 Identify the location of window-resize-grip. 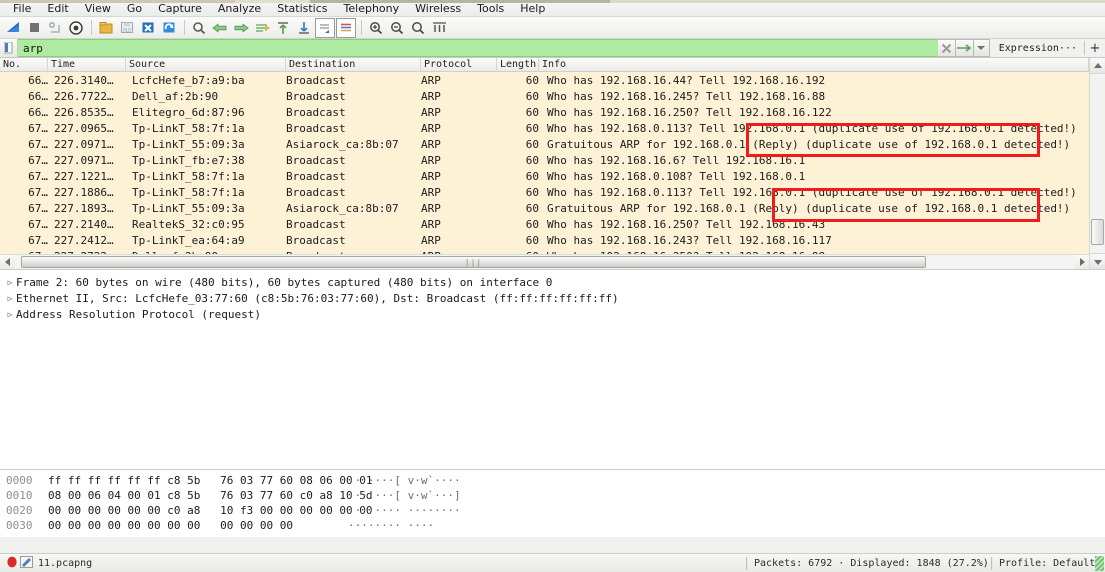
(1099, 563).